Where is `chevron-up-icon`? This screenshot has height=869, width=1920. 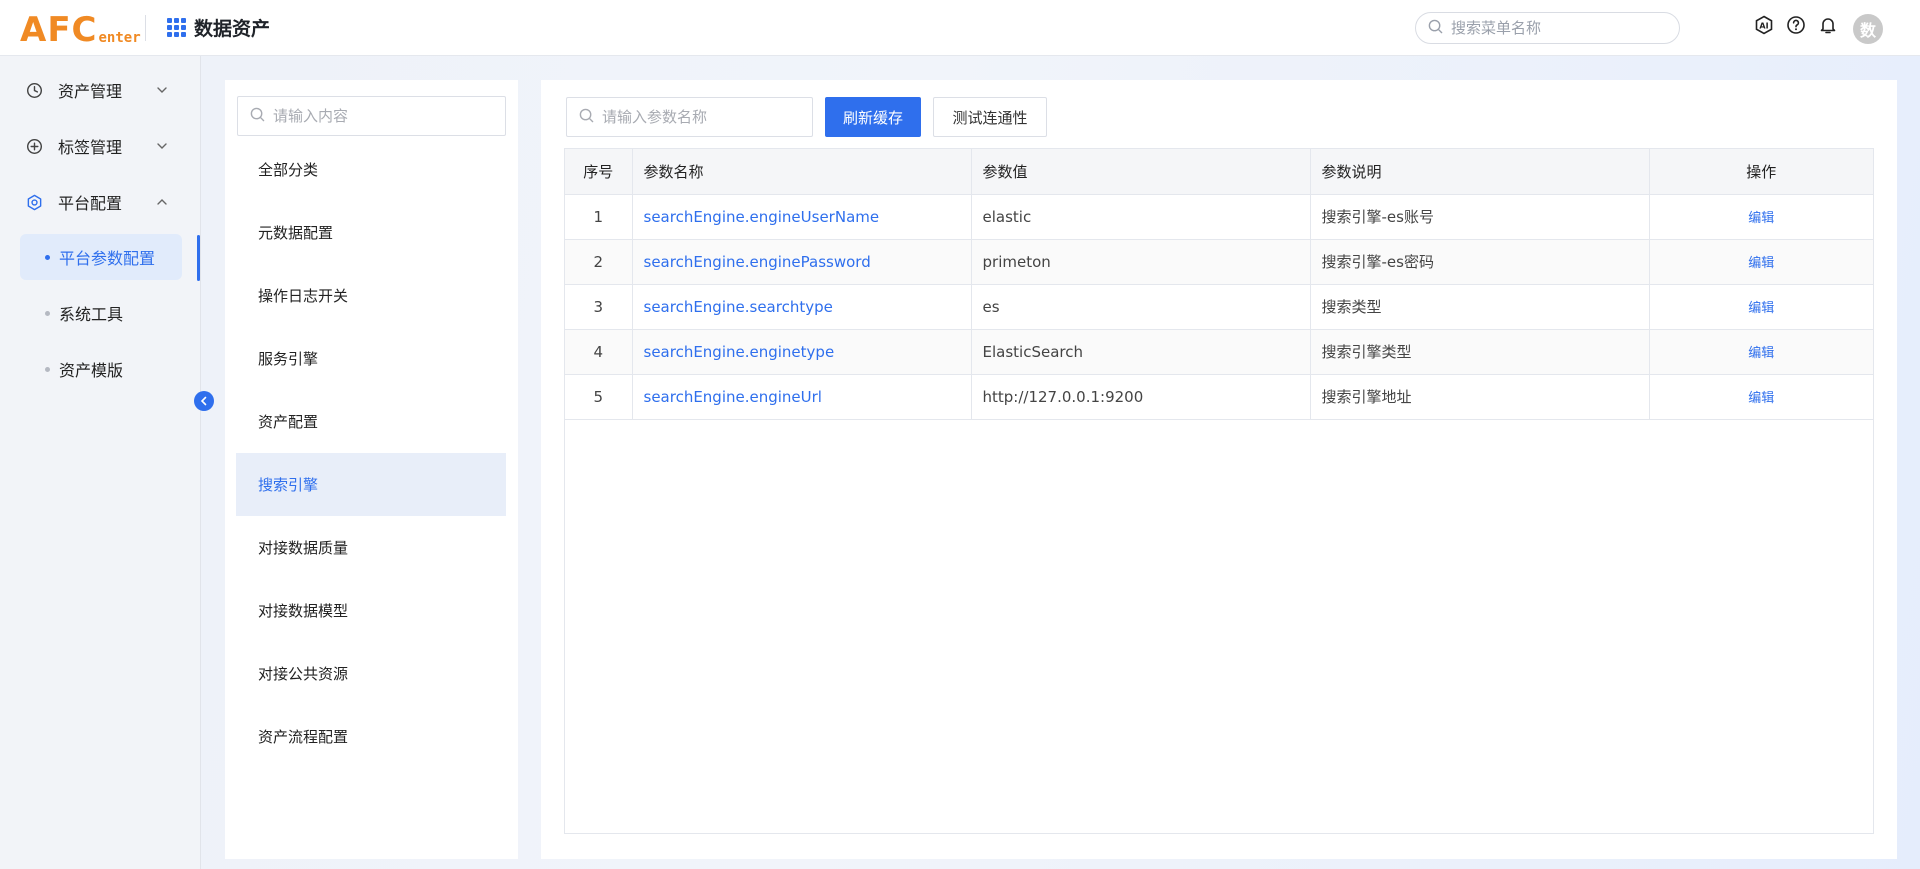
chevron-up-icon is located at coordinates (162, 203).